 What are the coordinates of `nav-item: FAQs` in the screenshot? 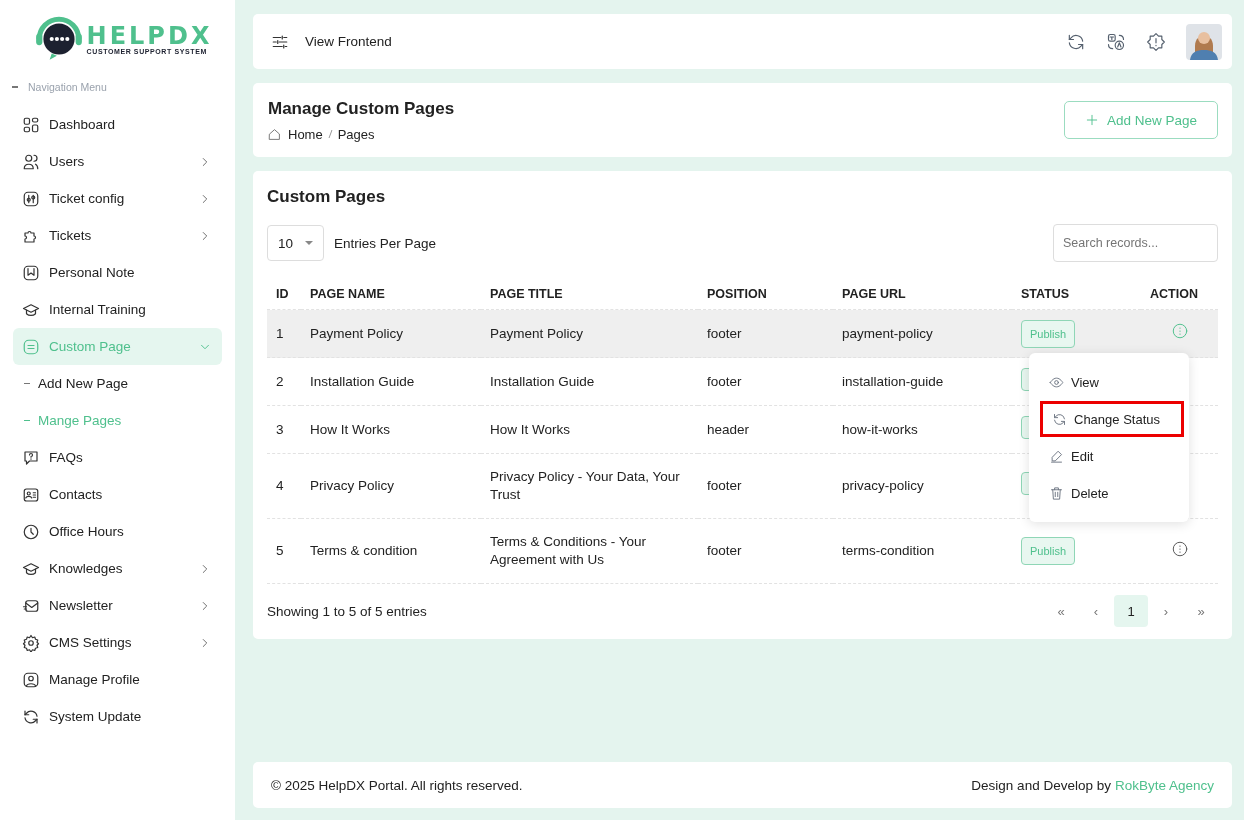 It's located at (117, 457).